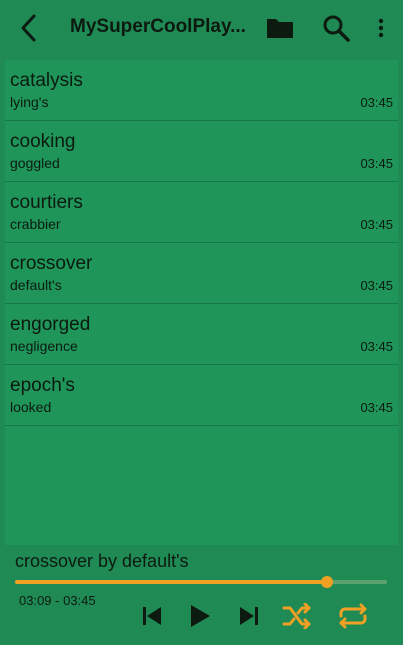 Image resolution: width=403 pixels, height=645 pixels. What do you see at coordinates (29, 102) in the screenshot?
I see `song-artist: lying's` at bounding box center [29, 102].